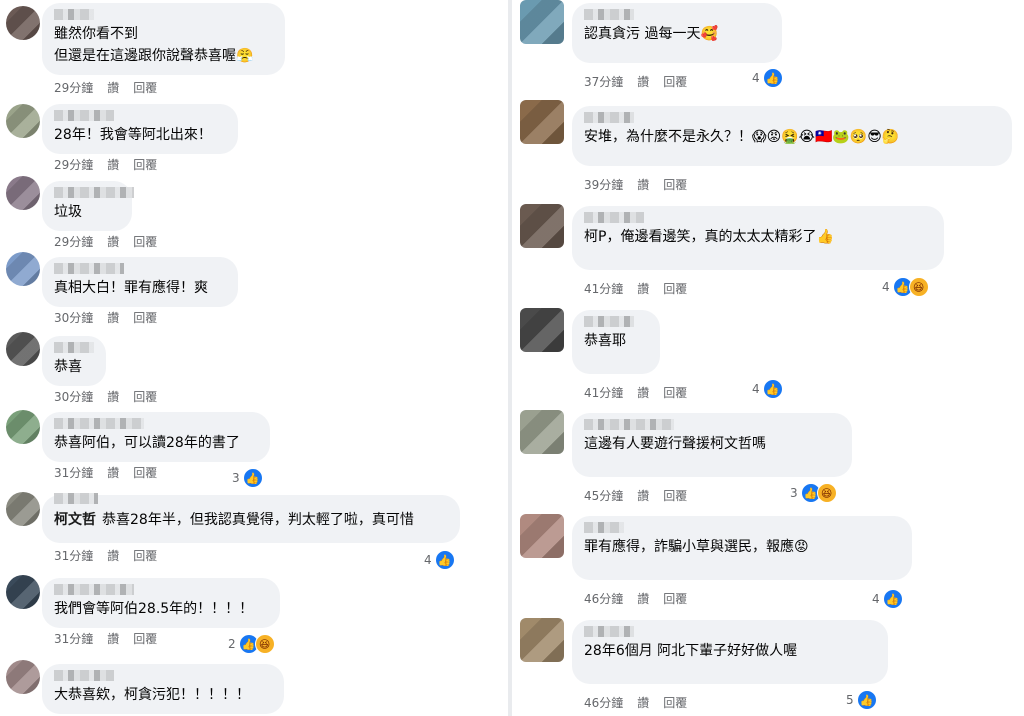 The width and height of the screenshot is (1024, 716). What do you see at coordinates (604, 703) in the screenshot?
I see `timestamp: 46分鐘` at bounding box center [604, 703].